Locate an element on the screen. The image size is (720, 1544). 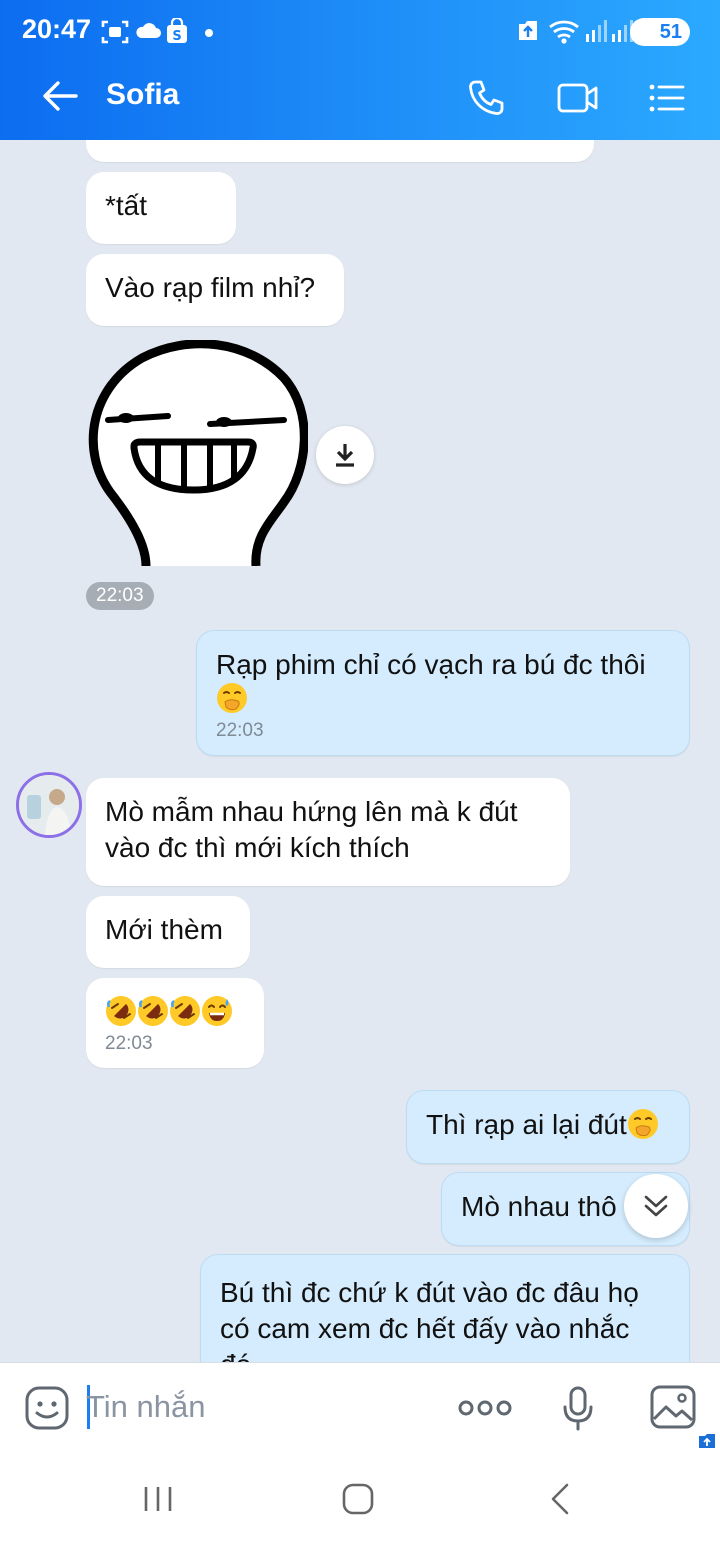
battery-level: 51 is located at coordinates (670, 32).